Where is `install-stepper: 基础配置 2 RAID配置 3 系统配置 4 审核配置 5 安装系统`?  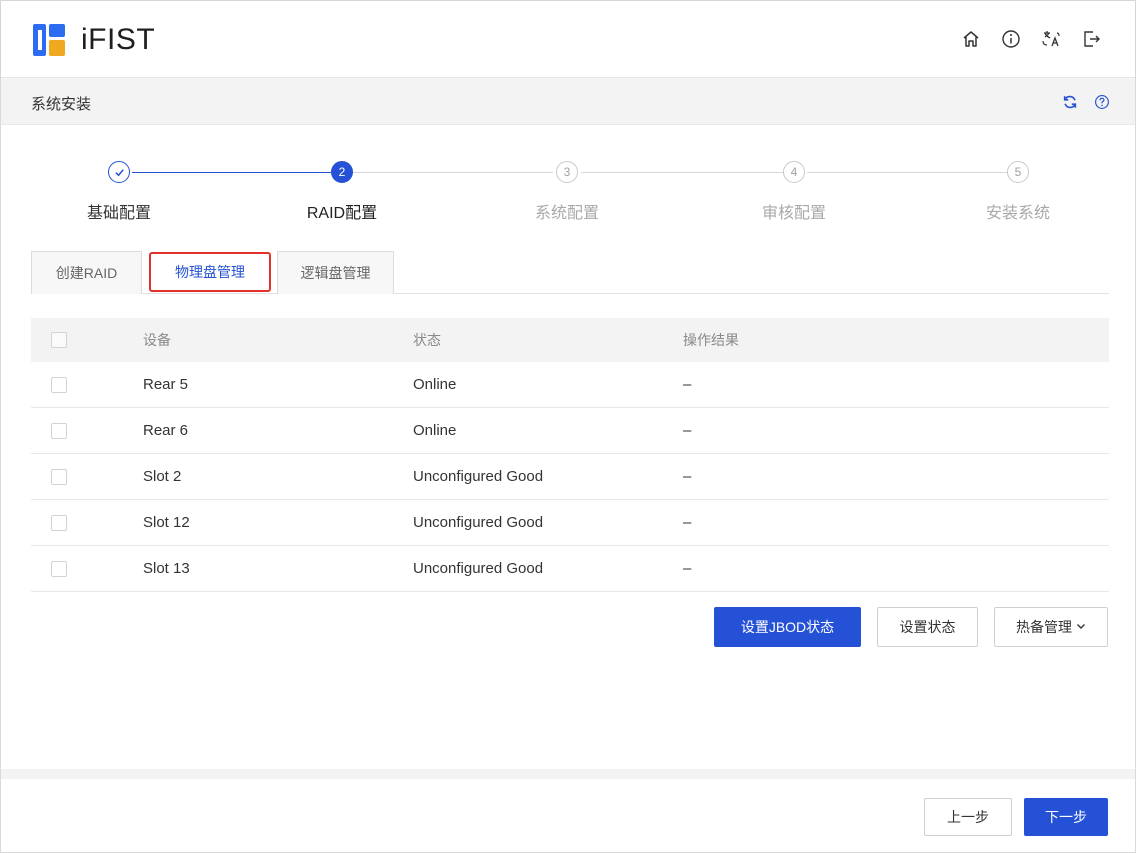
install-stepper: 基础配置 2 RAID配置 3 系统配置 4 审核配置 5 安装系统 is located at coordinates (568, 191).